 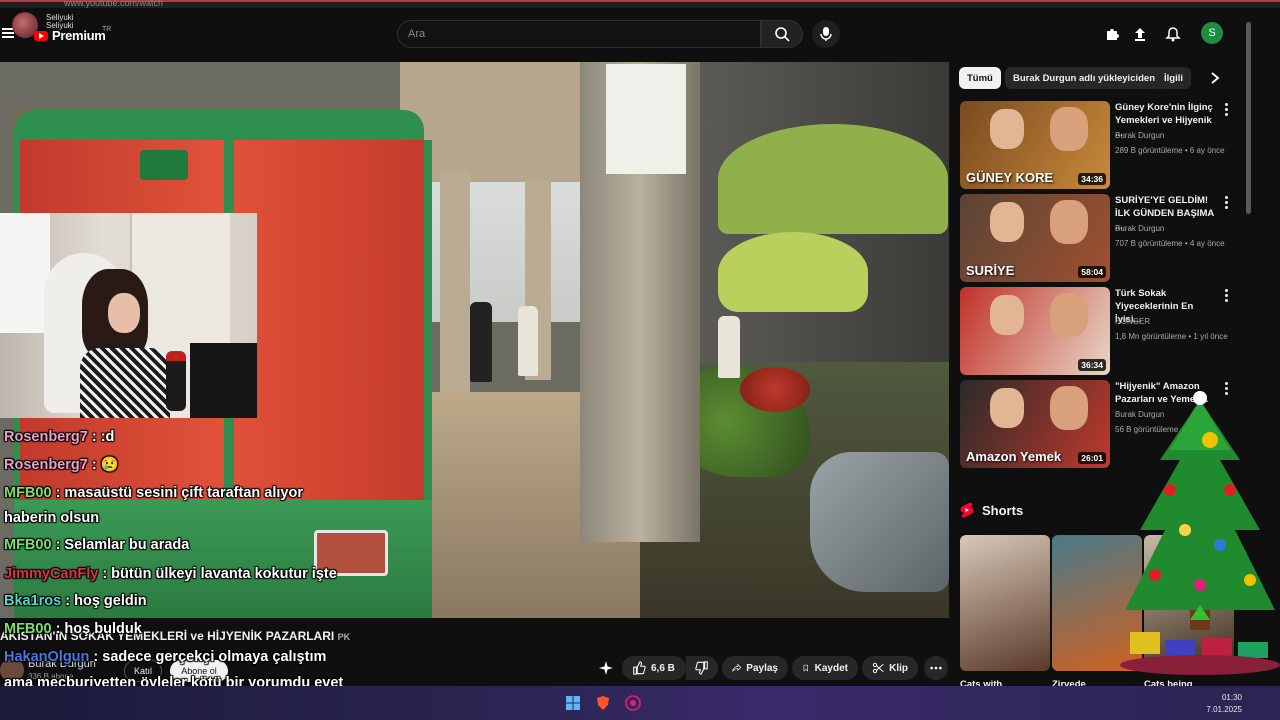 I want to click on chat-line: MFB00 : Selamlar bu arada, so click(x=96, y=545).